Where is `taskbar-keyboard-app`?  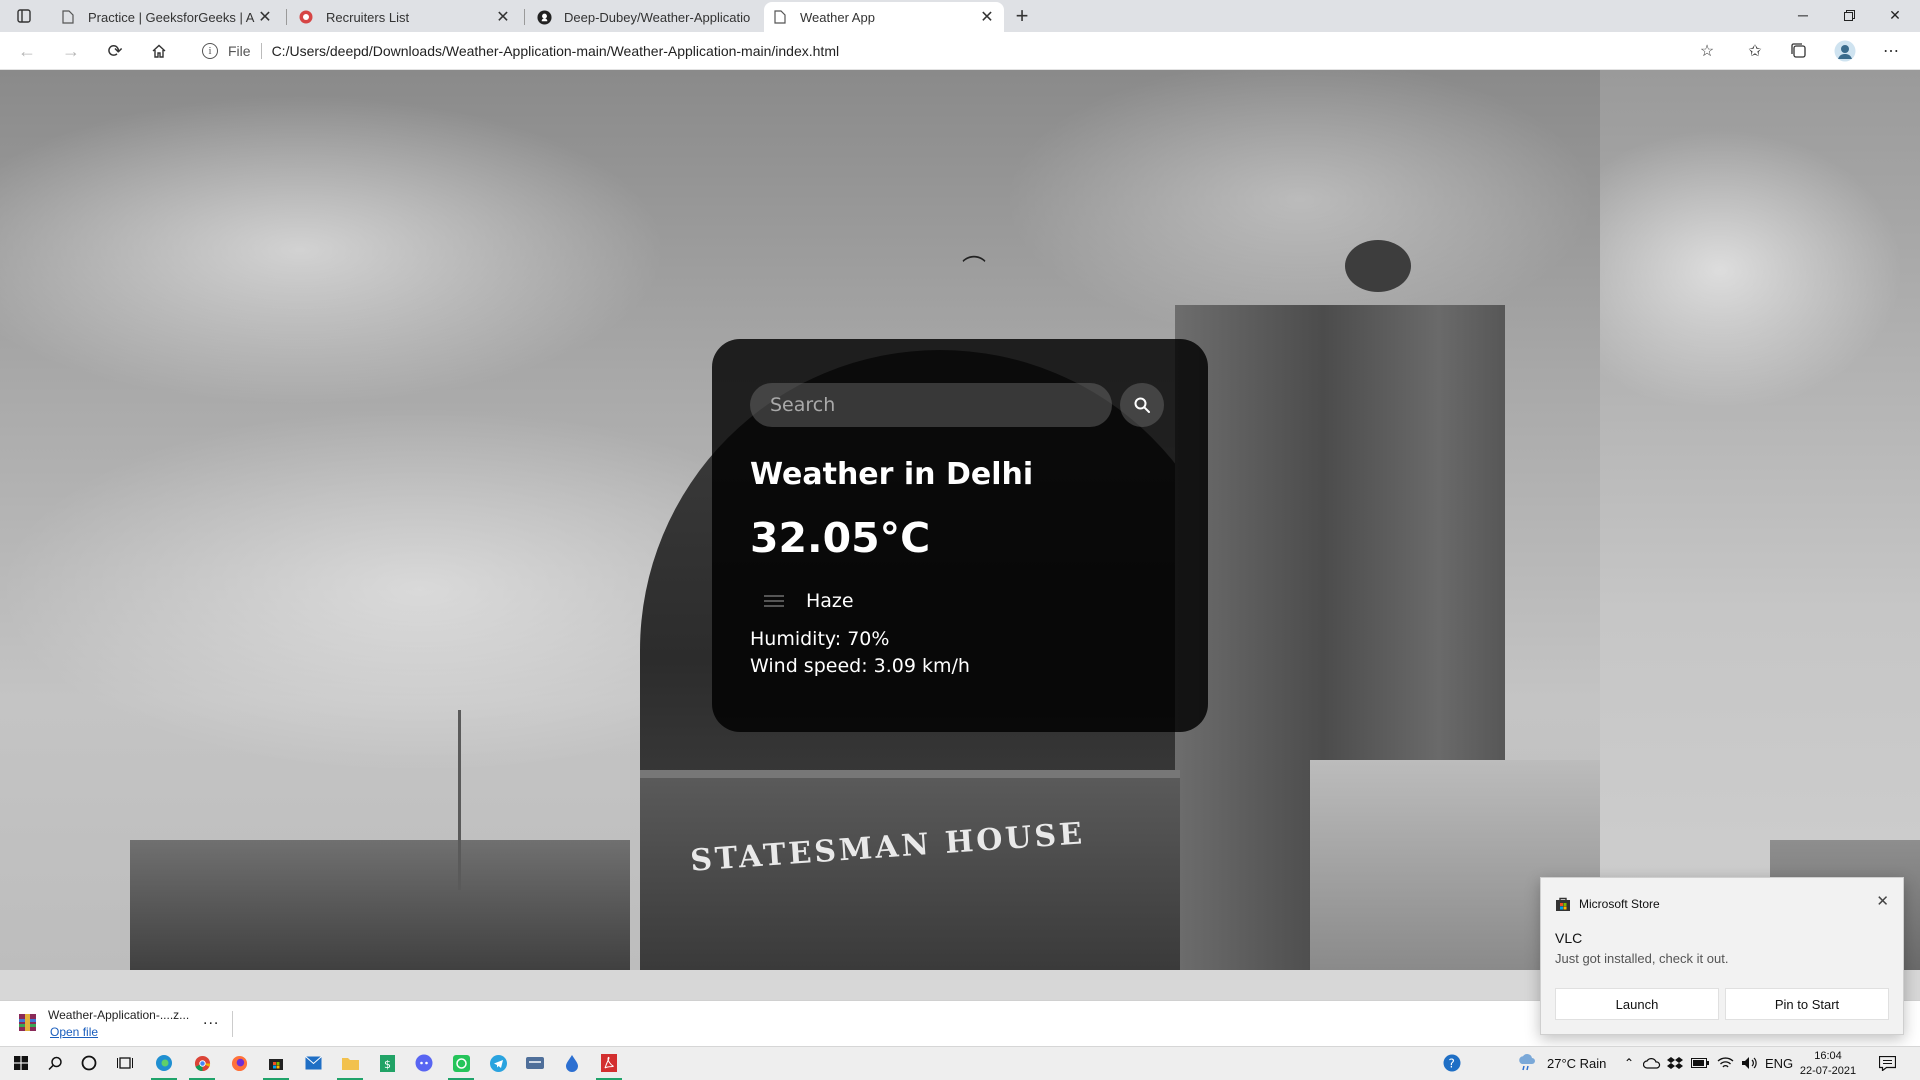
taskbar-keyboard-app is located at coordinates (535, 1063).